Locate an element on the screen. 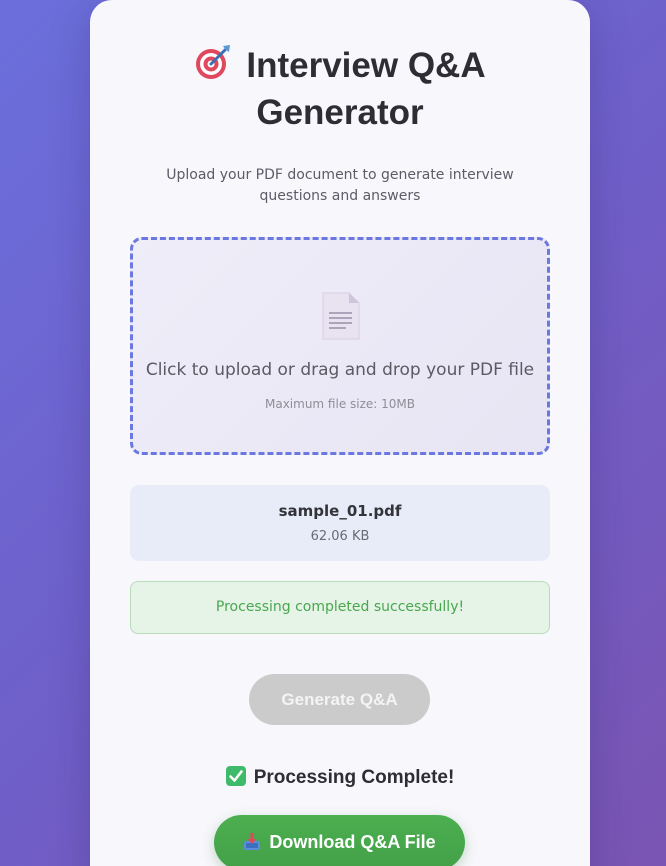  title-line-2: Generator is located at coordinates (340, 112).